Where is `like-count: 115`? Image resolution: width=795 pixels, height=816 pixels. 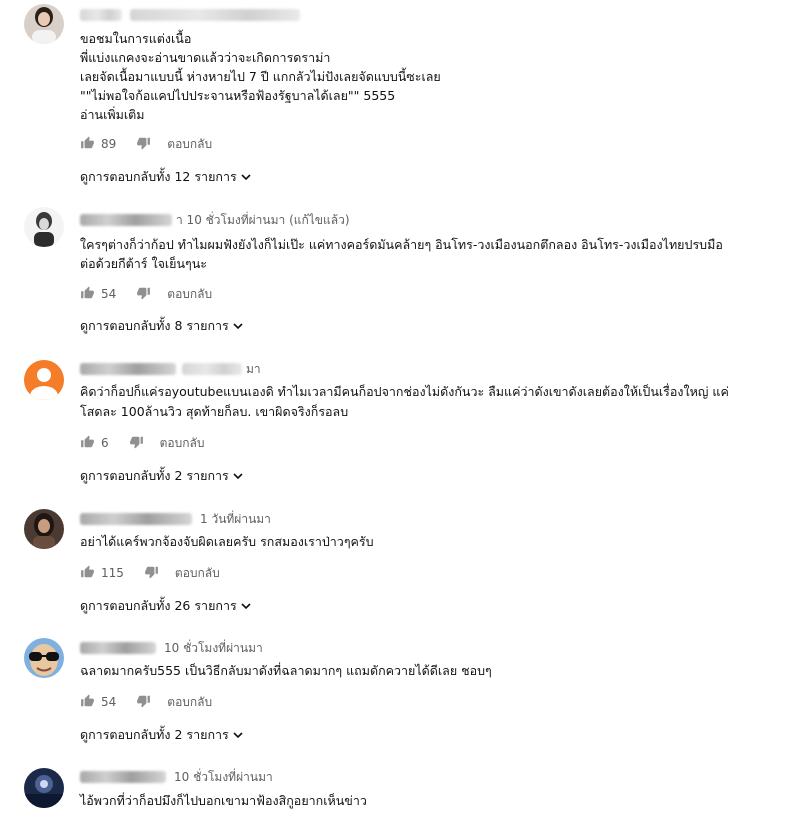 like-count: 115 is located at coordinates (112, 573).